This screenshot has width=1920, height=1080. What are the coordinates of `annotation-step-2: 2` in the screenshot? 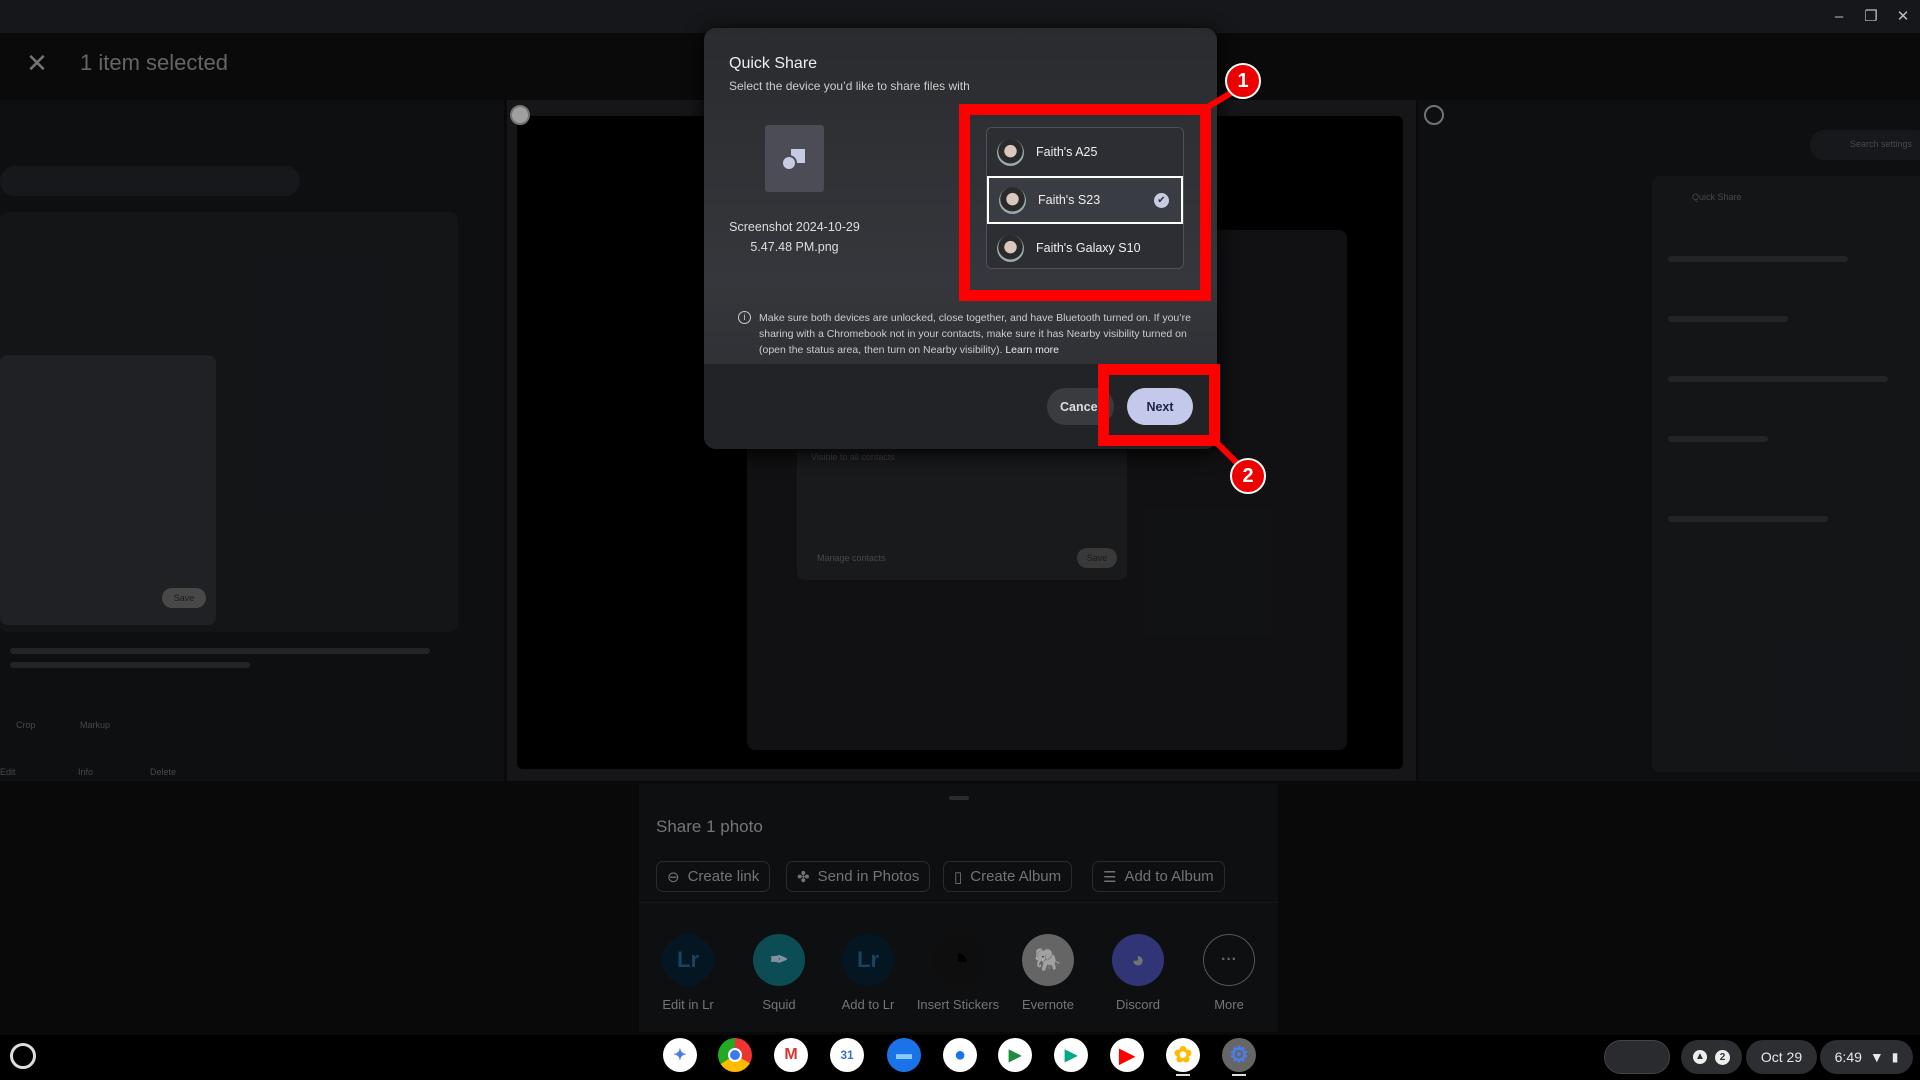 It's located at (1248, 476).